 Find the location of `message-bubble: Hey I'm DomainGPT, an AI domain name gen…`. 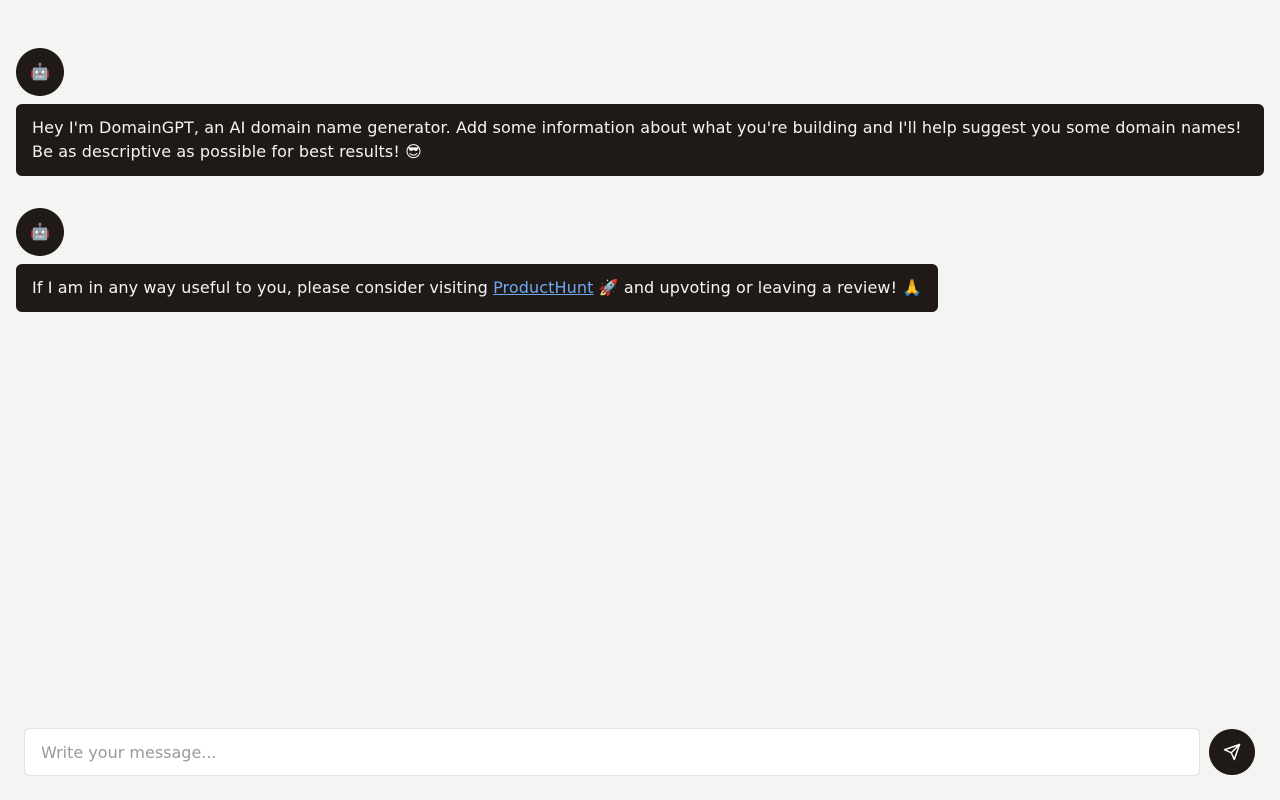

message-bubble: Hey I'm DomainGPT, an AI domain name gen… is located at coordinates (640, 140).